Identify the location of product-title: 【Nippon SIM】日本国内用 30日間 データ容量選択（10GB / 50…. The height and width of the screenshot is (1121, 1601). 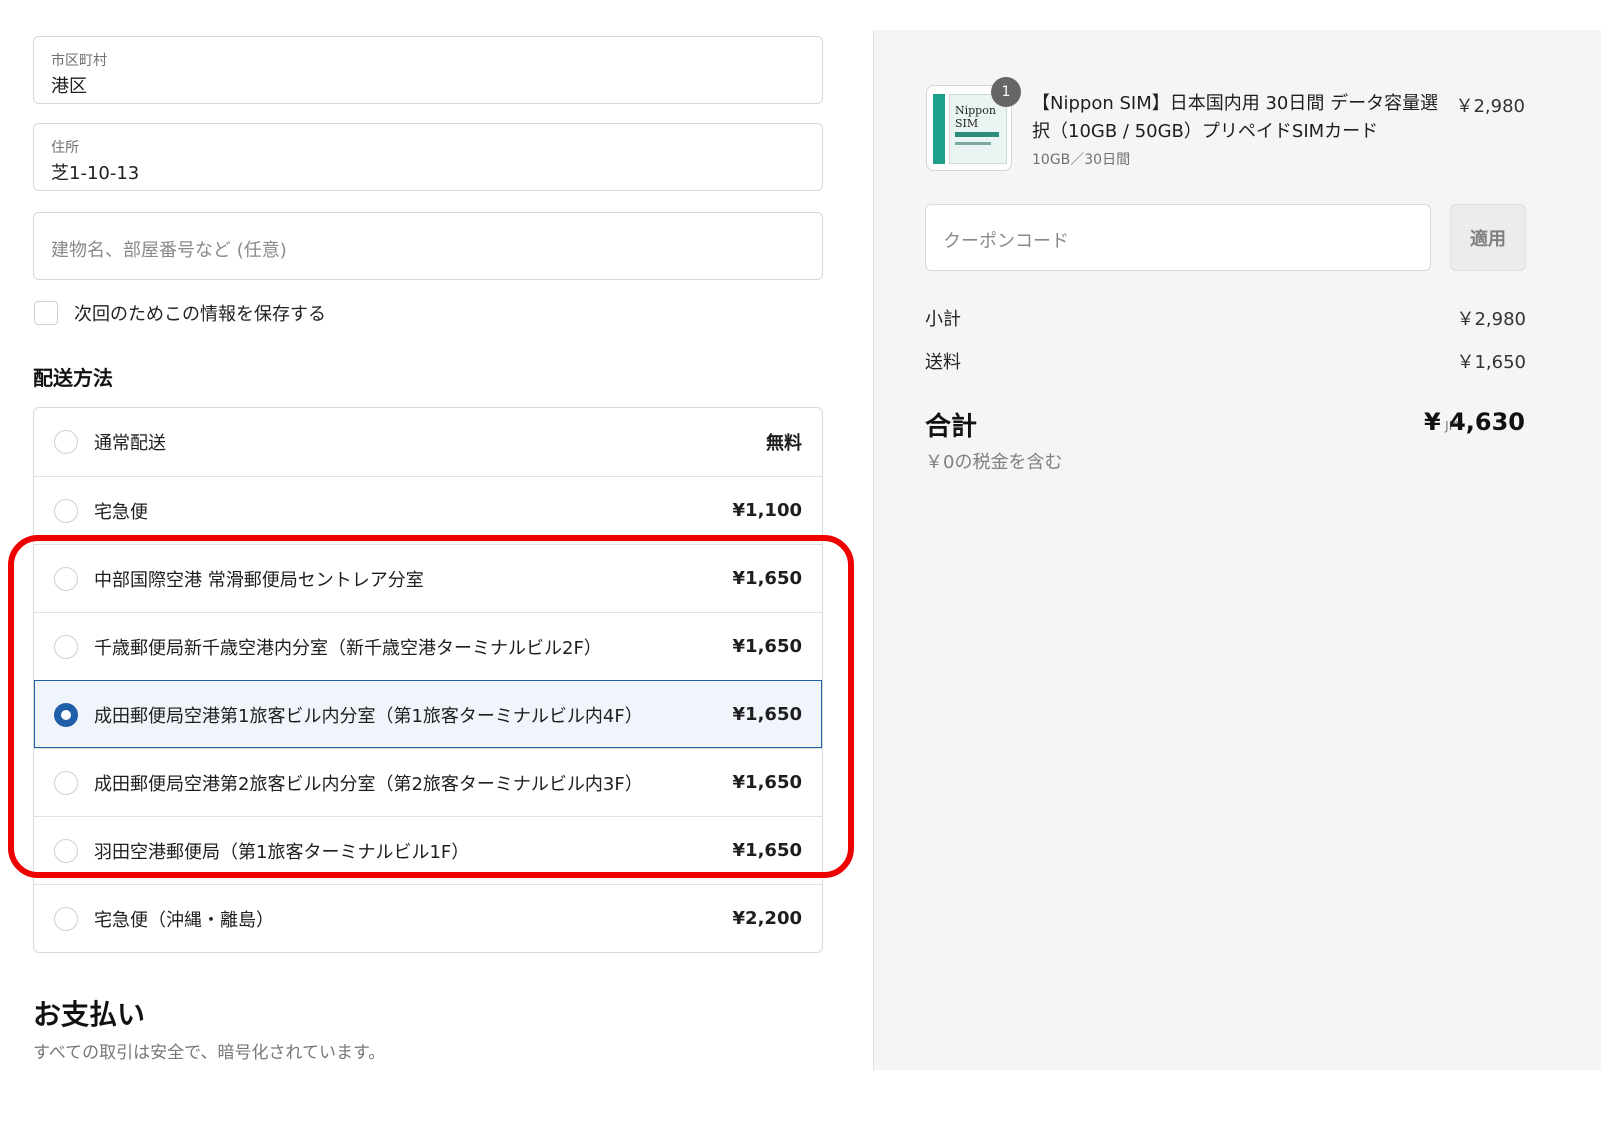
(1235, 117).